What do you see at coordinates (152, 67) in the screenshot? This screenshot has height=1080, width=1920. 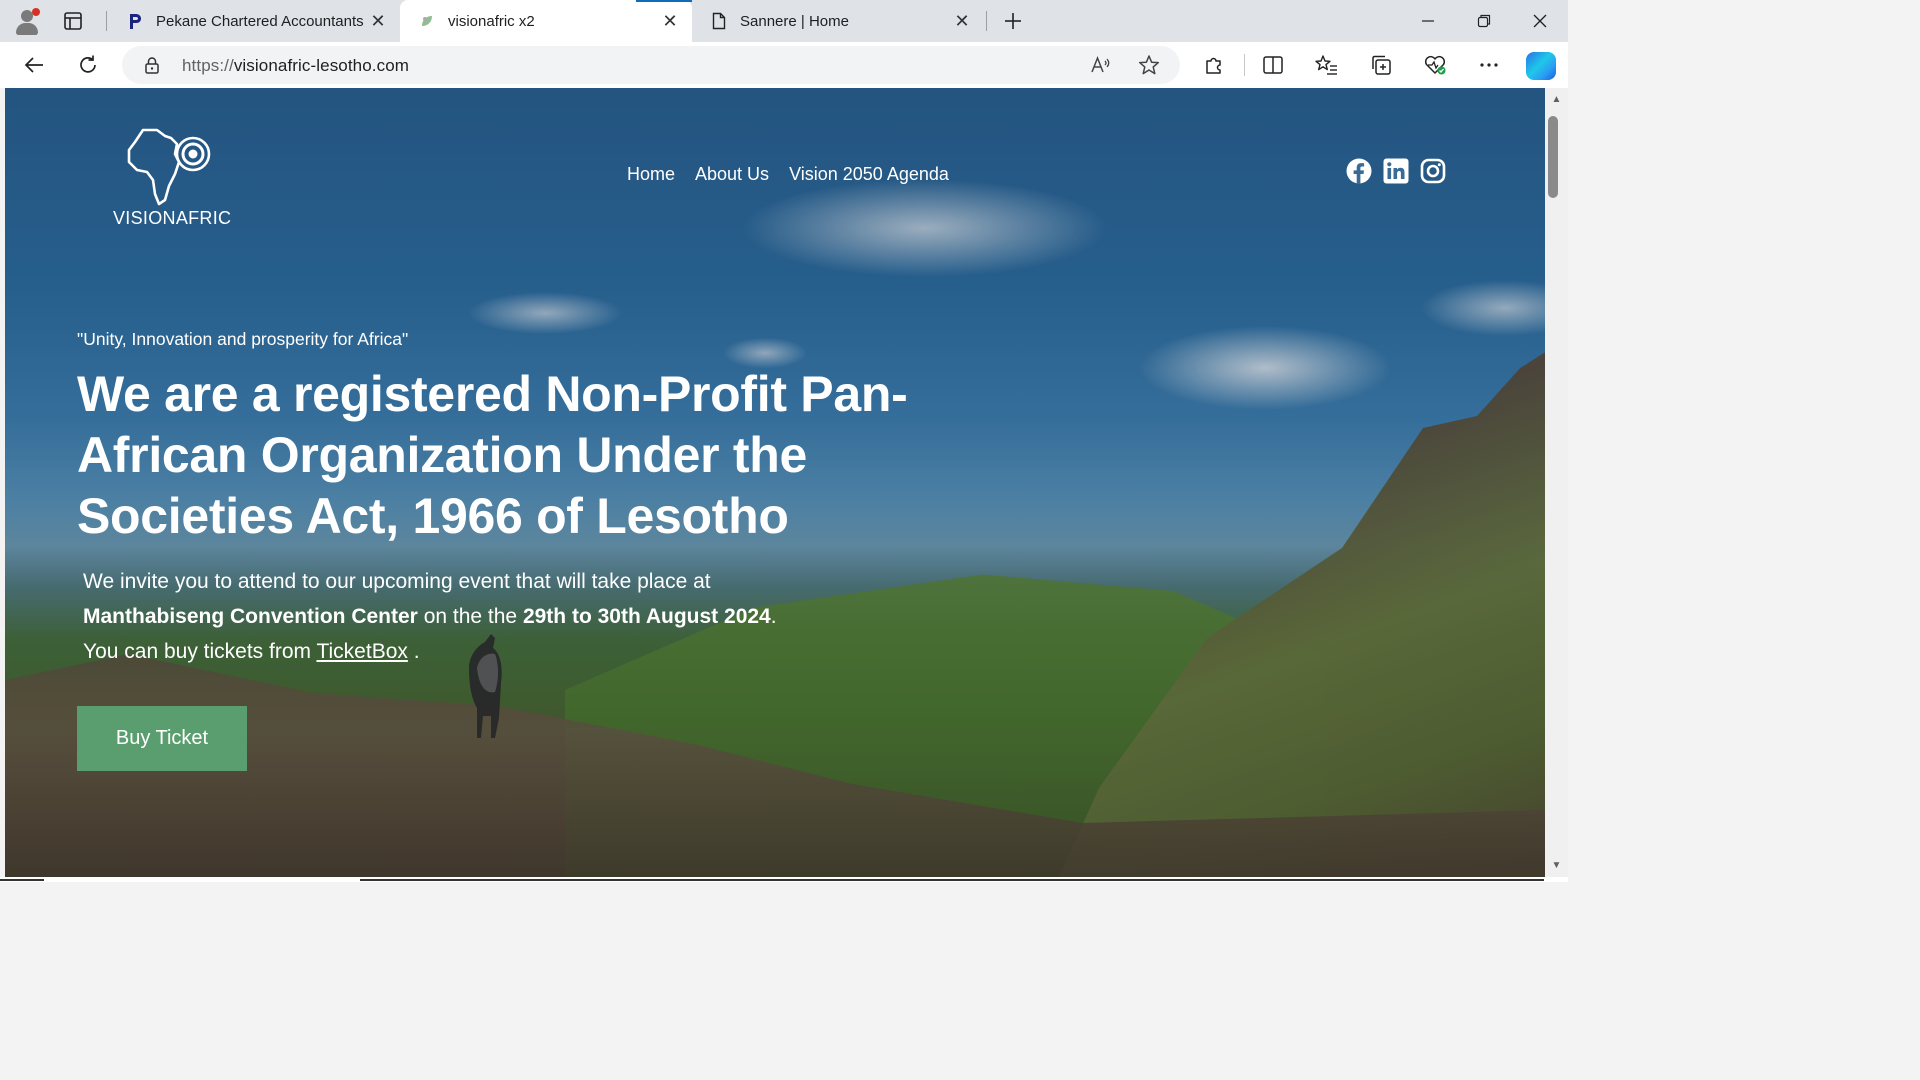 I see `lock-icon` at bounding box center [152, 67].